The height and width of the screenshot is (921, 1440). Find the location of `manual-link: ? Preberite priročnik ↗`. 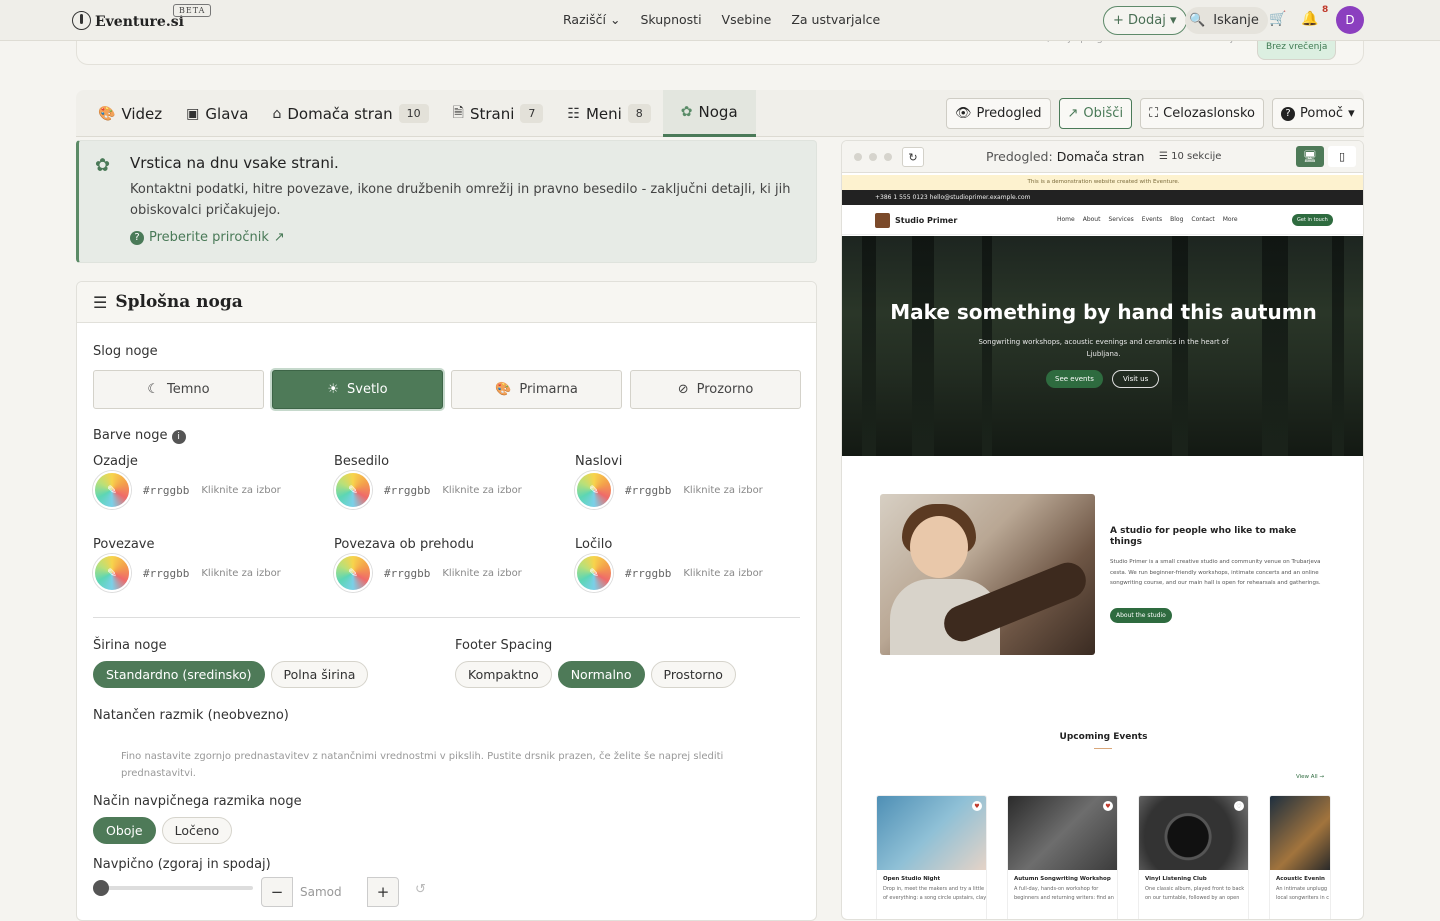

manual-link: ? Preberite priročnik ↗ is located at coordinates (207, 237).